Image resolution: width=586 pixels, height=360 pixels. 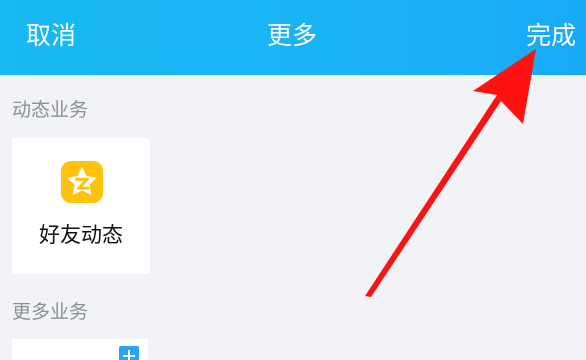 I want to click on dynamic-services-section-title: 动态业务, so click(x=50, y=110).